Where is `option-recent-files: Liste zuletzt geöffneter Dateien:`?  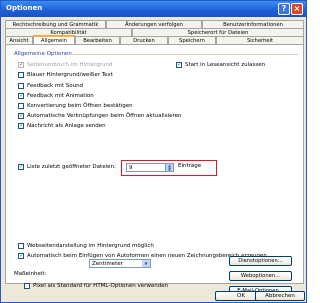 option-recent-files: Liste zuletzt geöffneter Dateien: is located at coordinates (67, 167).